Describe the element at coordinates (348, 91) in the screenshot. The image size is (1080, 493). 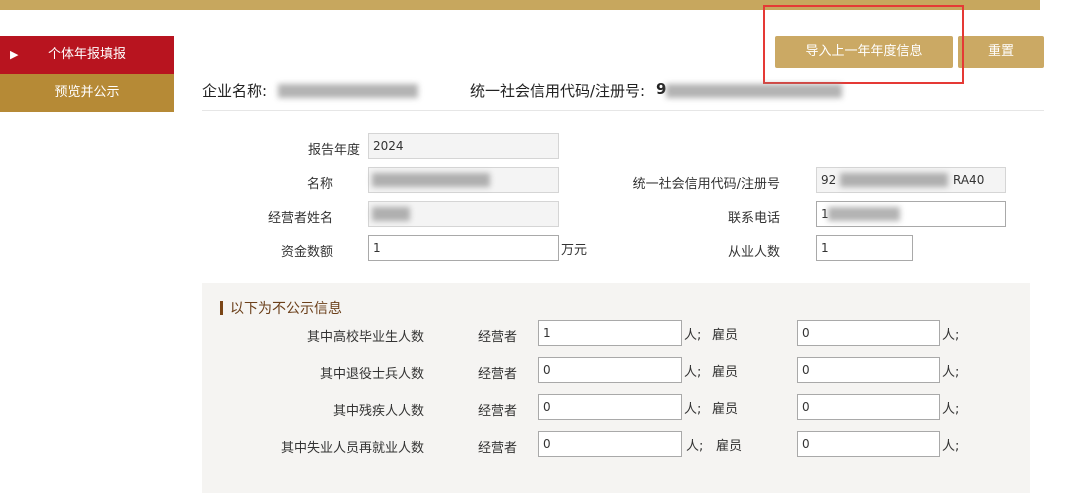
I see `redacted-company-name` at that location.